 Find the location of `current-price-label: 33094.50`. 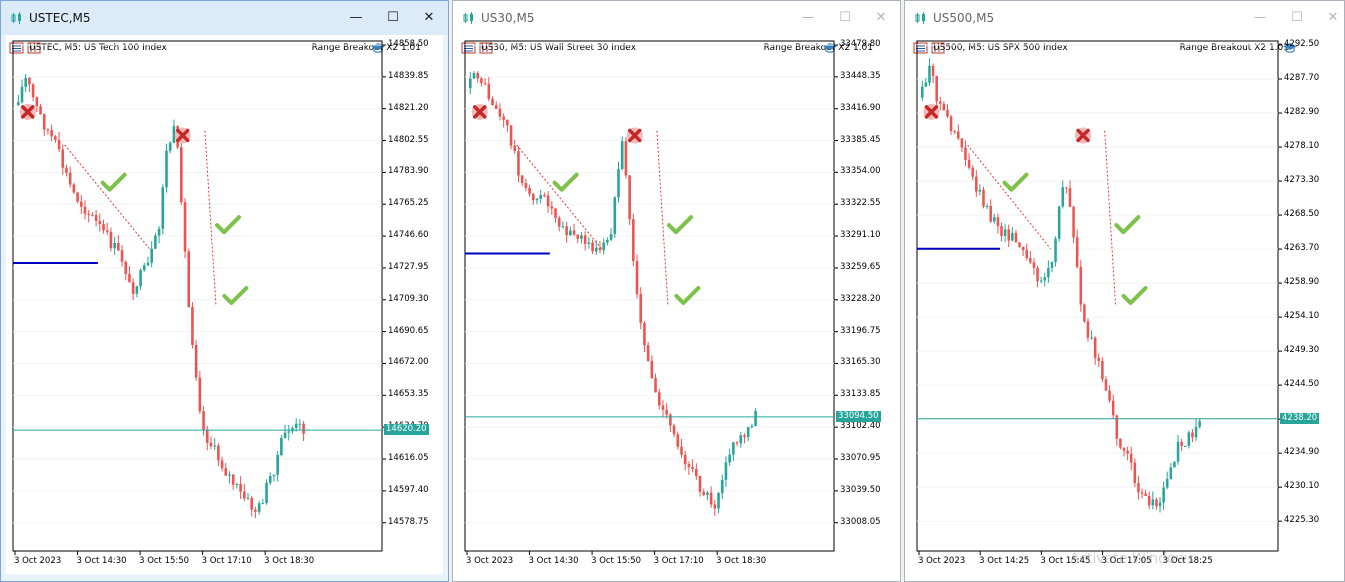

current-price-label: 33094.50 is located at coordinates (858, 416).